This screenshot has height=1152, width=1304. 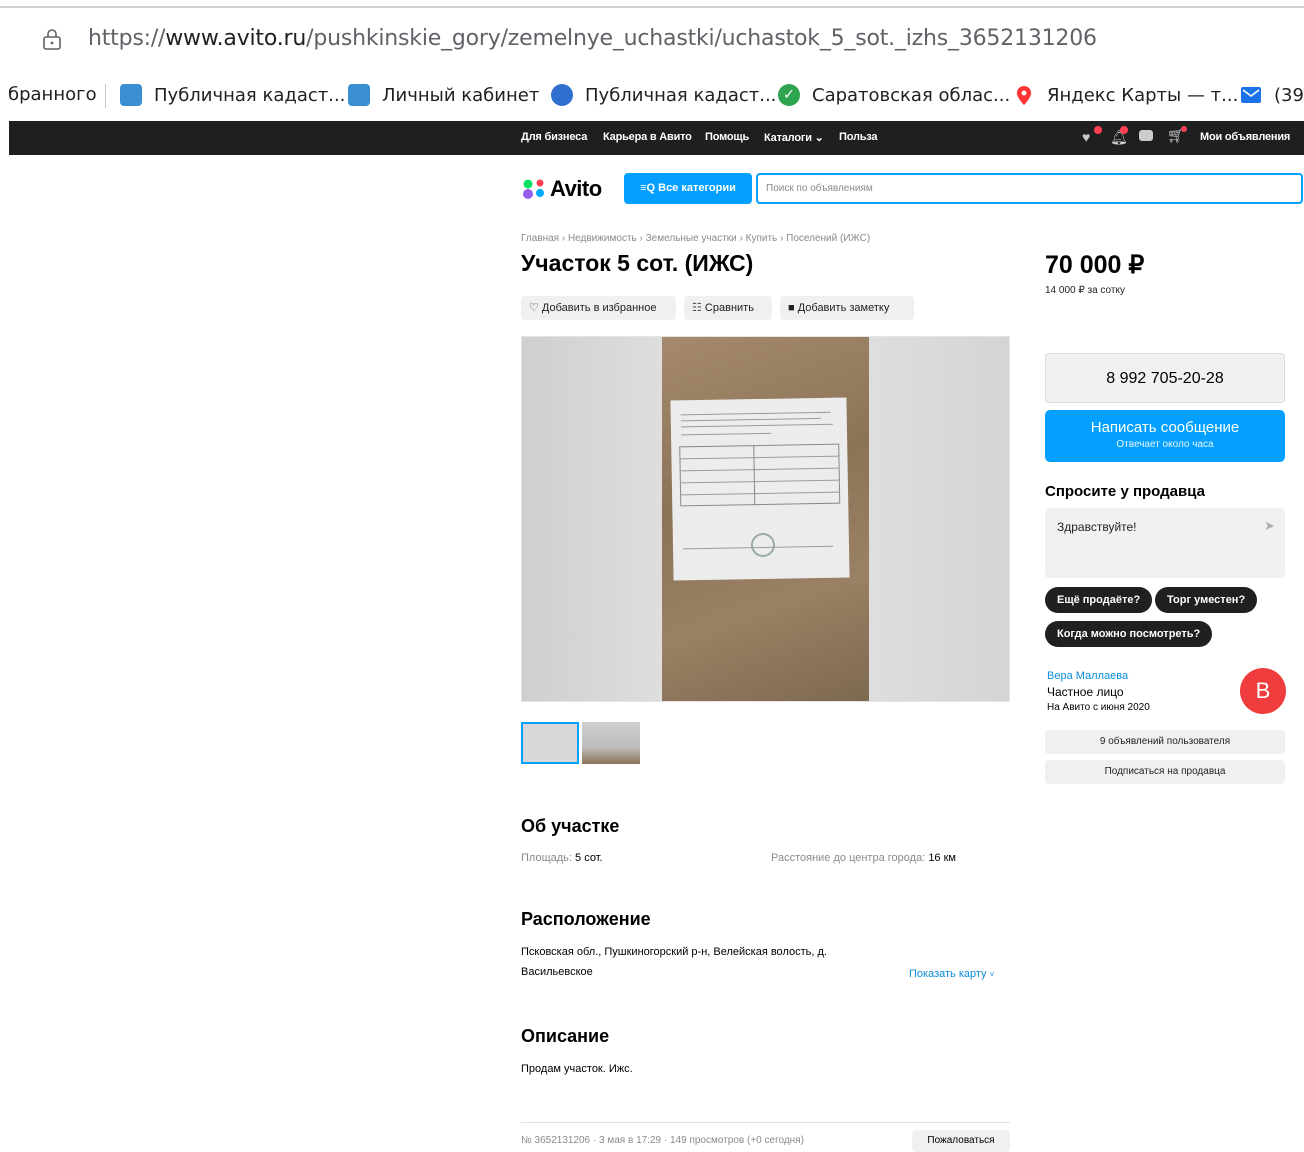 What do you see at coordinates (939, 519) in the screenshot?
I see `gallery-blur-right` at bounding box center [939, 519].